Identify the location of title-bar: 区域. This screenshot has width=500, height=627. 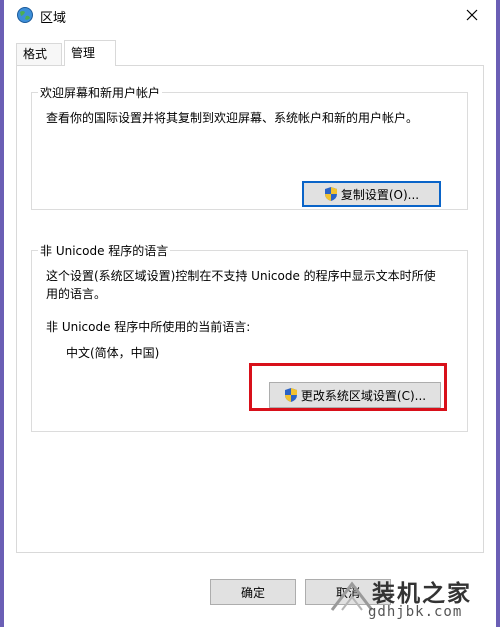
(250, 15).